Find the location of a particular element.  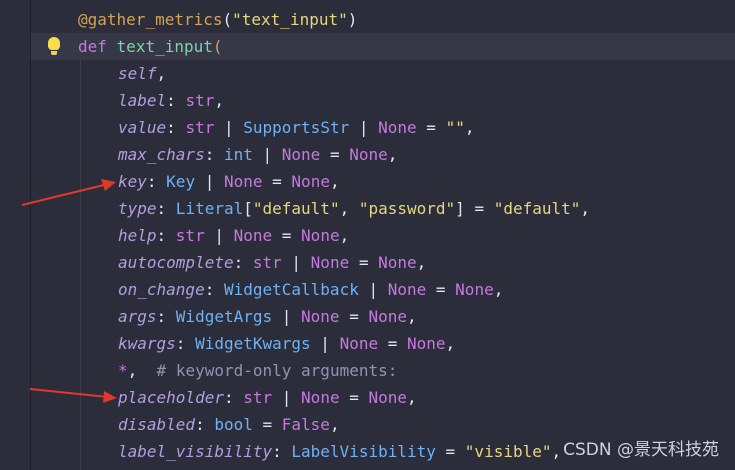

arrow-to-key-icon is located at coordinates (68, 192).